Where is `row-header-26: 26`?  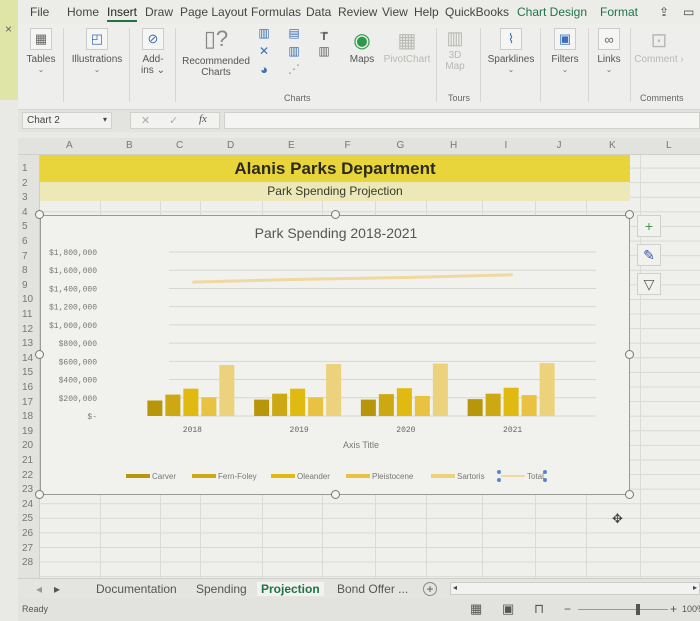
row-header-26: 26 is located at coordinates (27, 533).